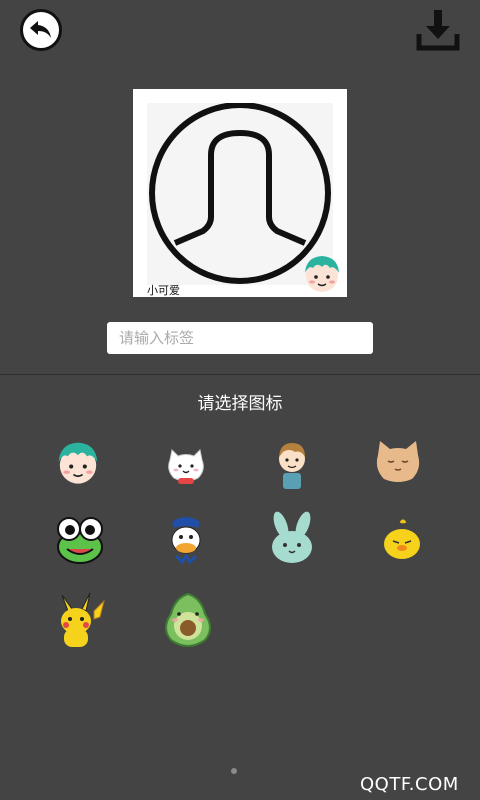 The height and width of the screenshot is (800, 480). I want to click on preview-badge-sticker, so click(322, 274).